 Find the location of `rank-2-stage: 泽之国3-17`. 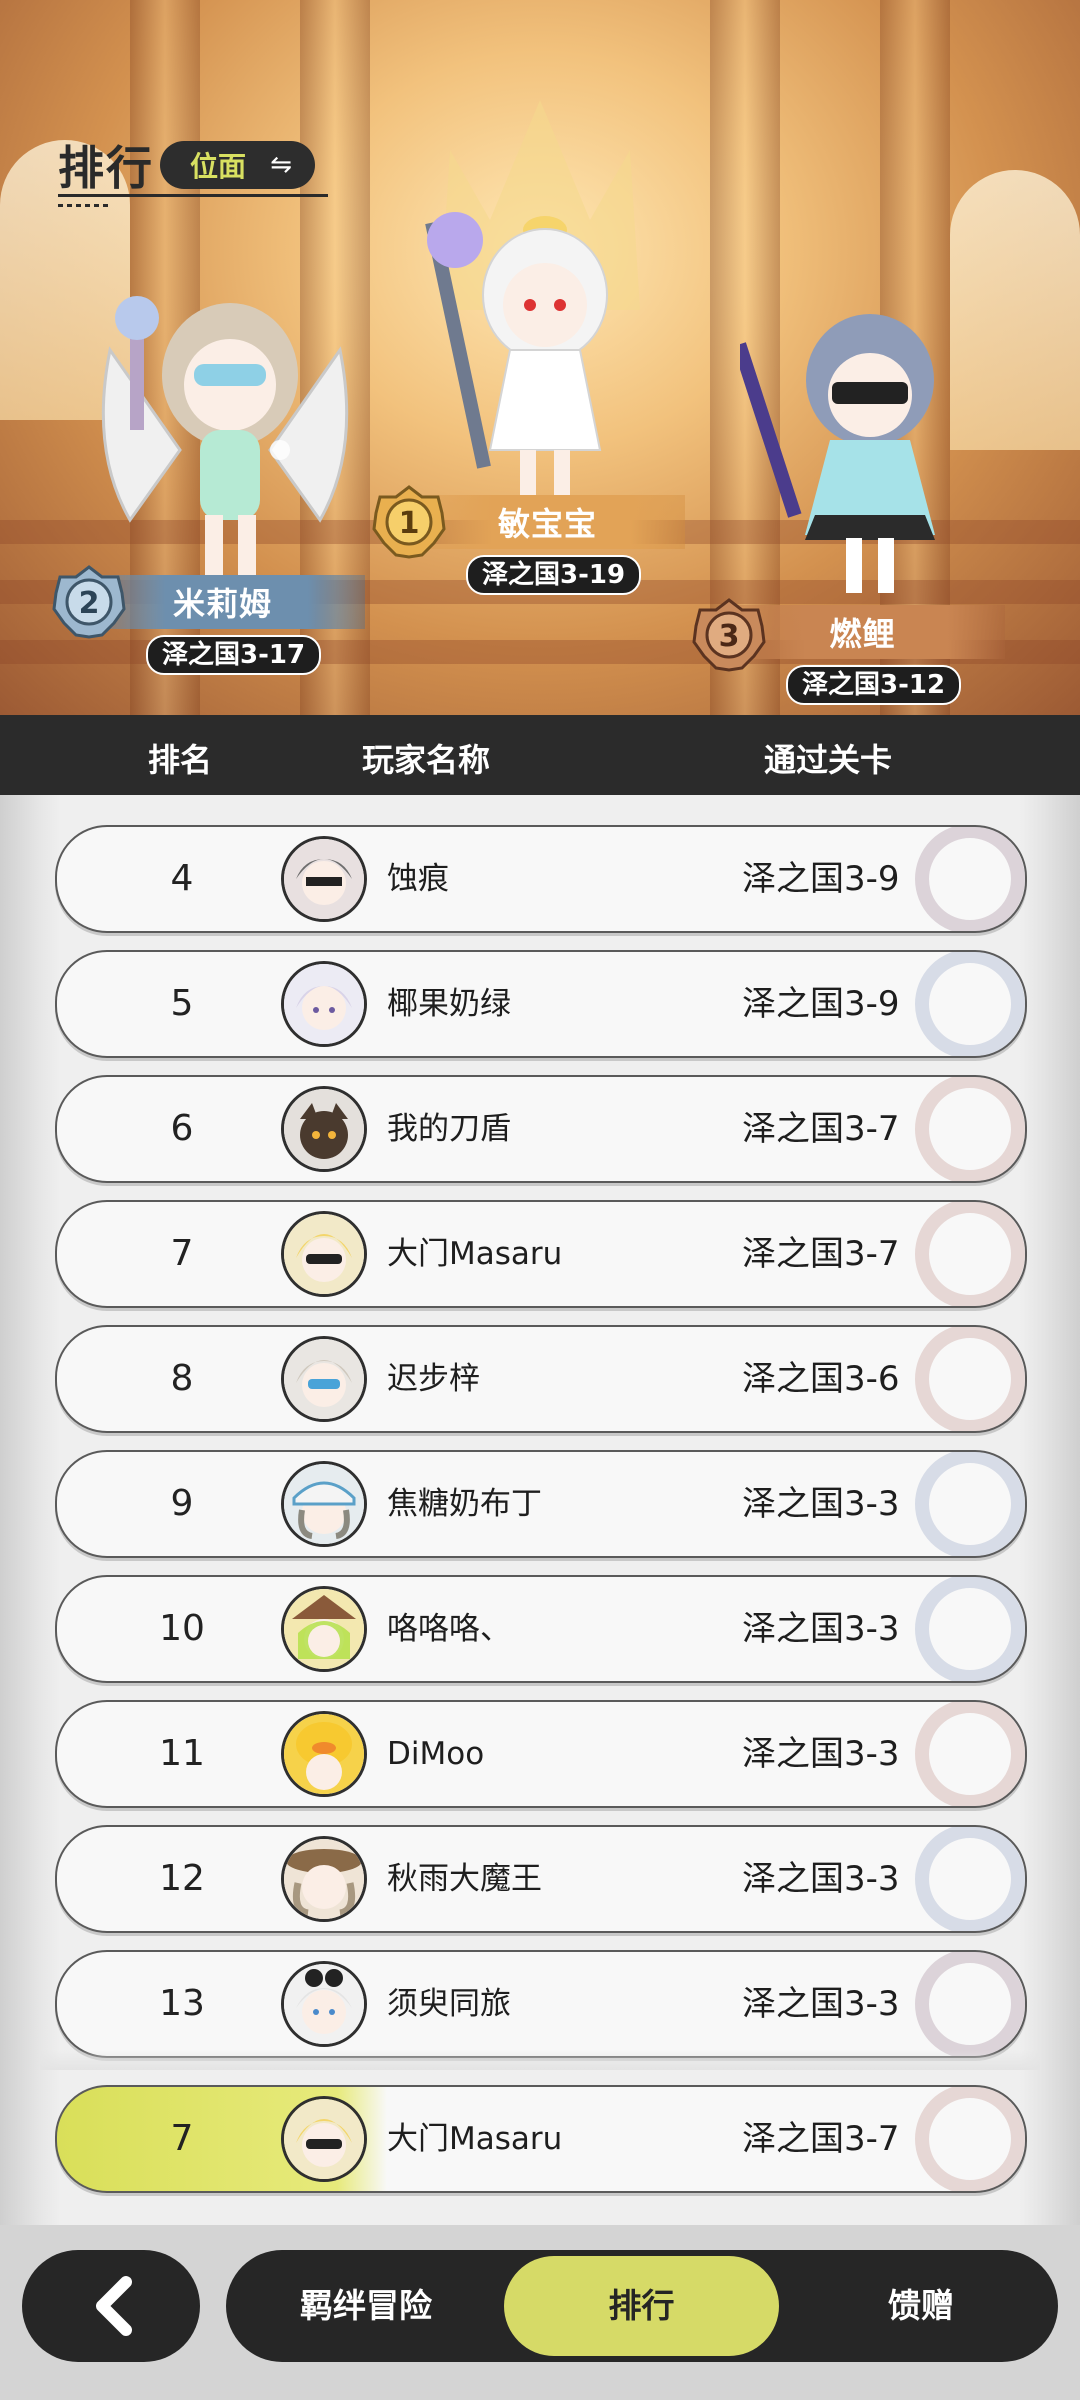

rank-2-stage: 泽之国3-17 is located at coordinates (234, 655).